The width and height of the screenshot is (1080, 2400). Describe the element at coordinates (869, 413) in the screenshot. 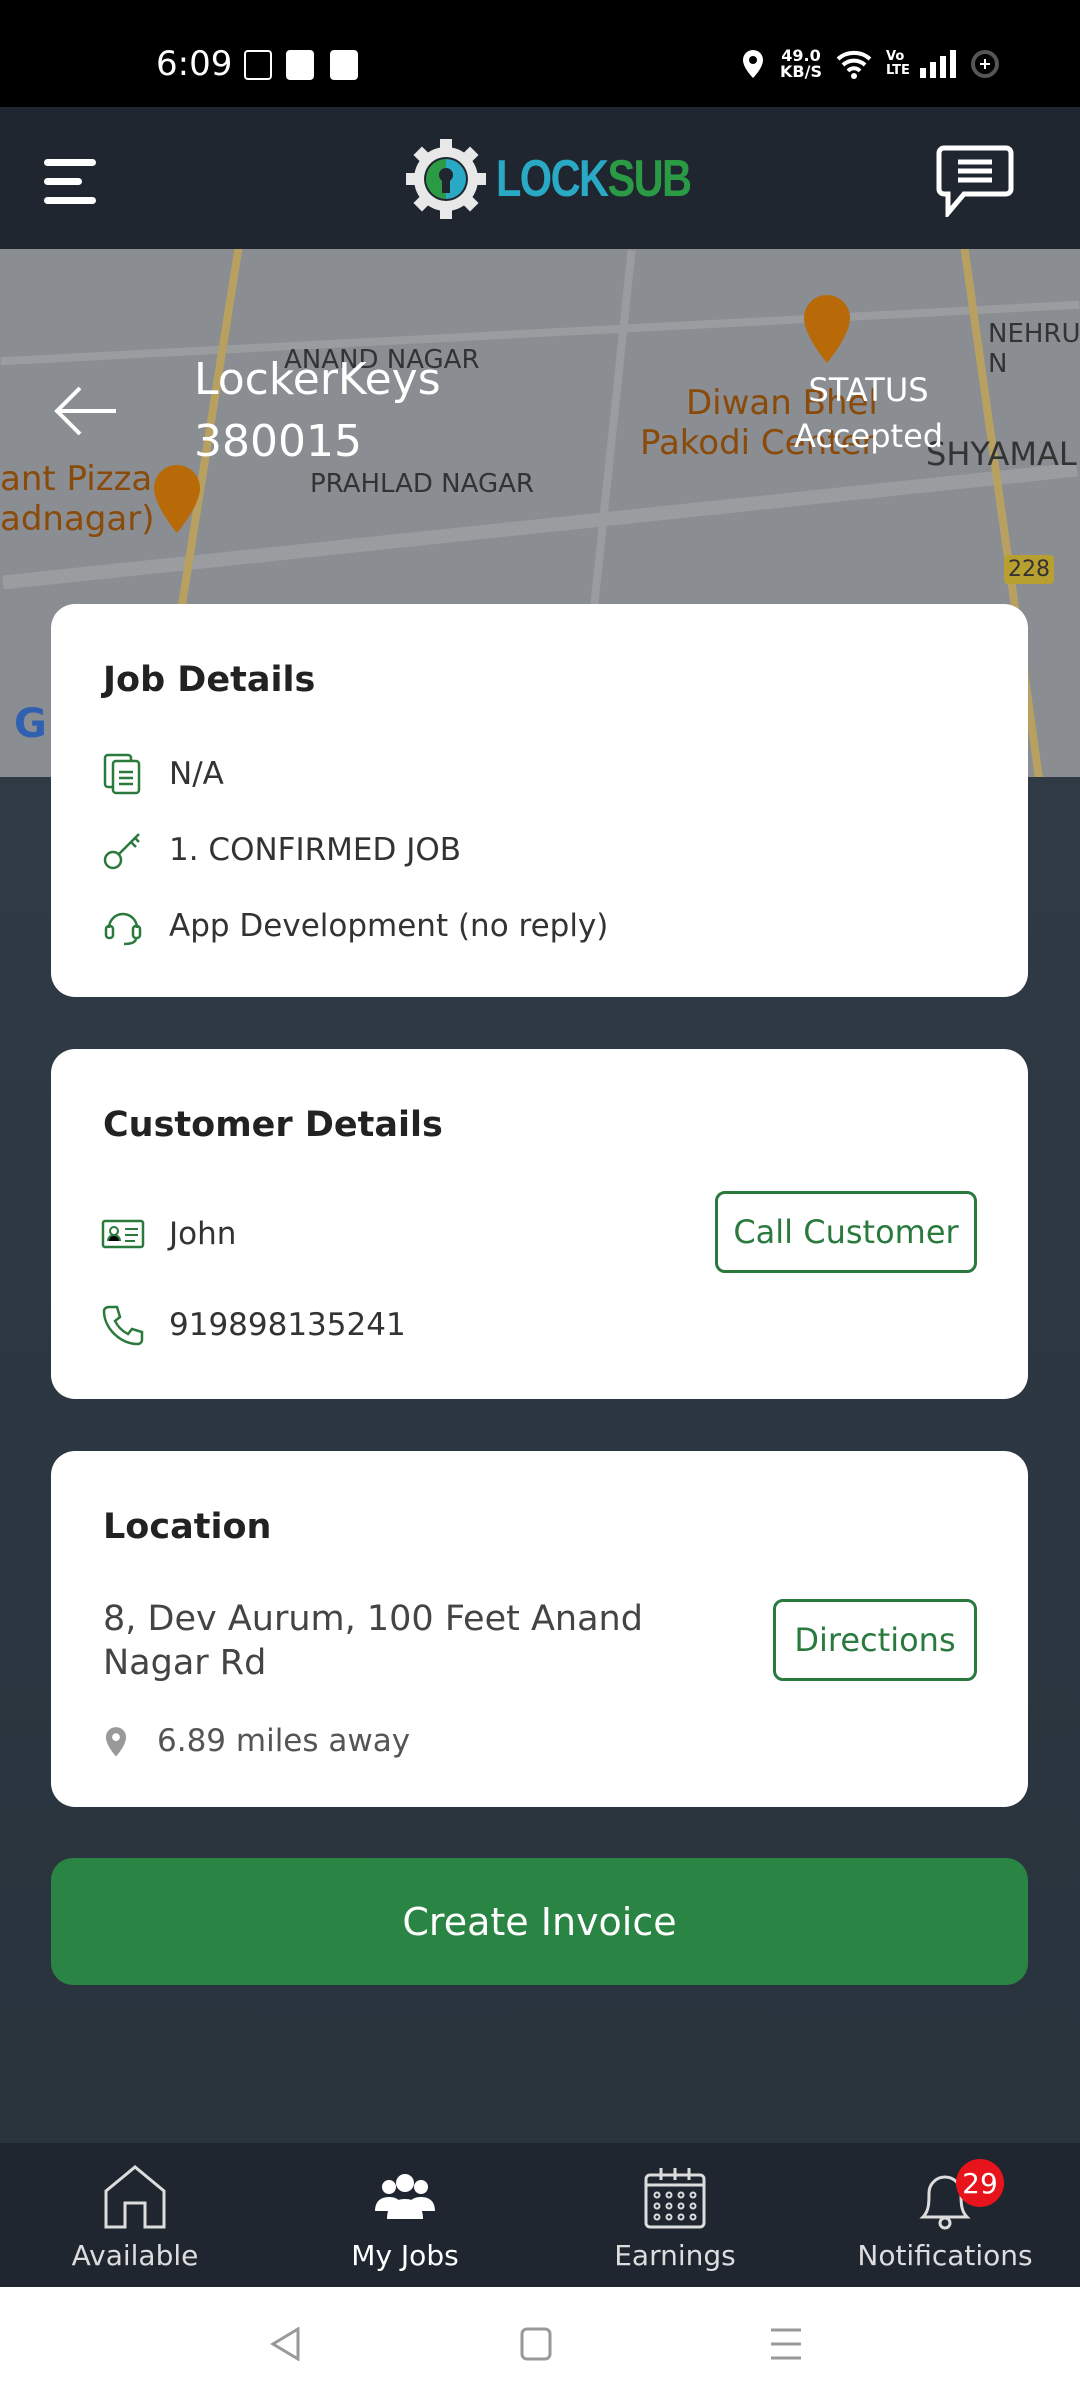

I see `job-status: STATUS Accepted` at that location.